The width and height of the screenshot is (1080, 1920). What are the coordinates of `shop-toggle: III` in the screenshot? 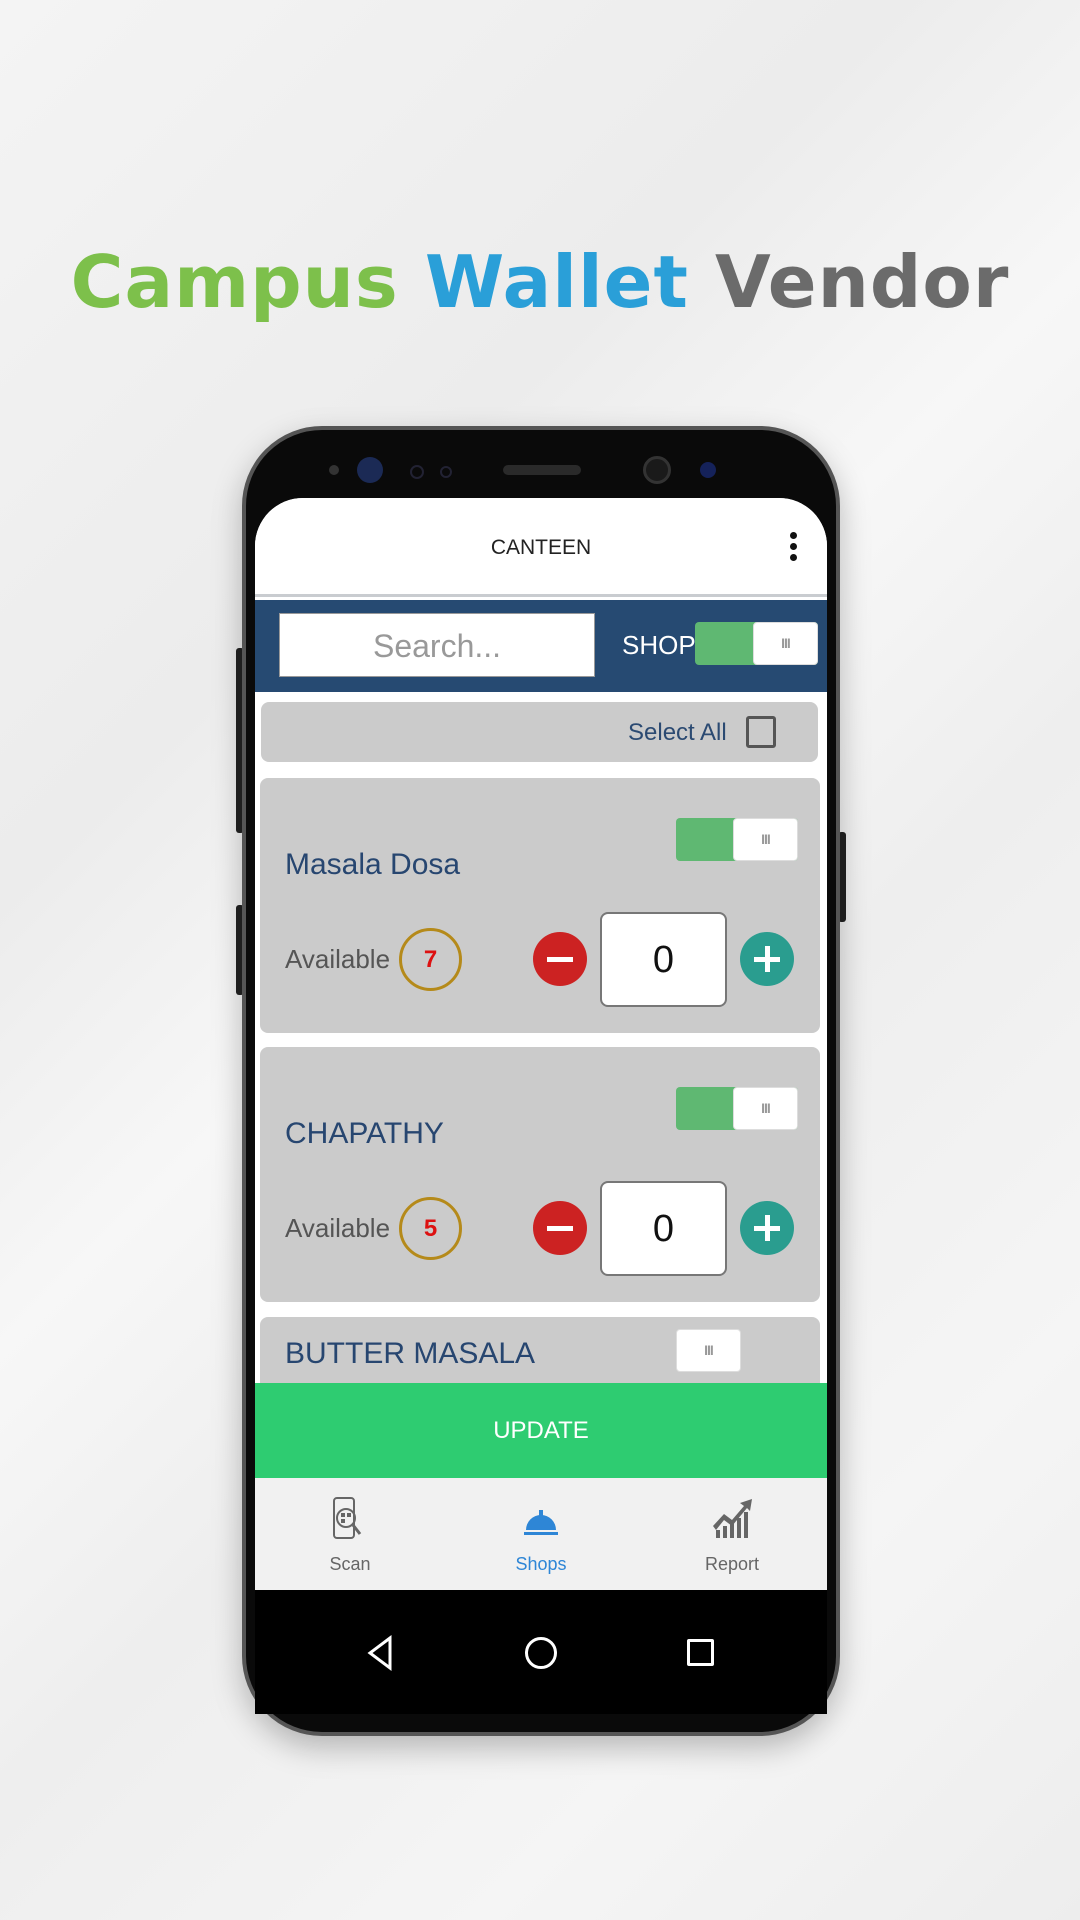 It's located at (756, 643).